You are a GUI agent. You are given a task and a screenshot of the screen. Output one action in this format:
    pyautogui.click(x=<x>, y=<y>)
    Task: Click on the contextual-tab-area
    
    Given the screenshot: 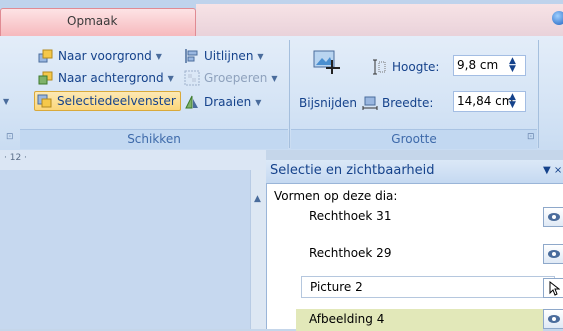 What is the action you would take?
    pyautogui.click(x=379, y=20)
    